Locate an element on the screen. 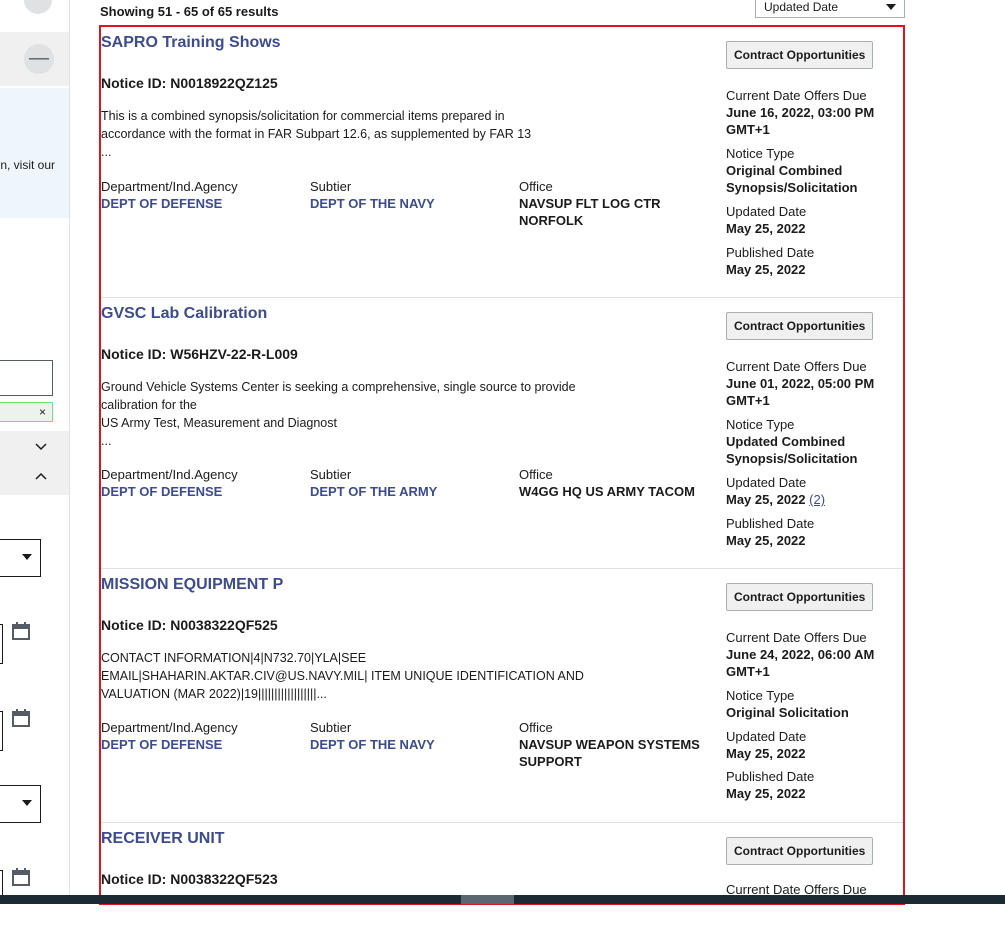 The height and width of the screenshot is (930, 1005). filter-chip: × is located at coordinates (26, 412).